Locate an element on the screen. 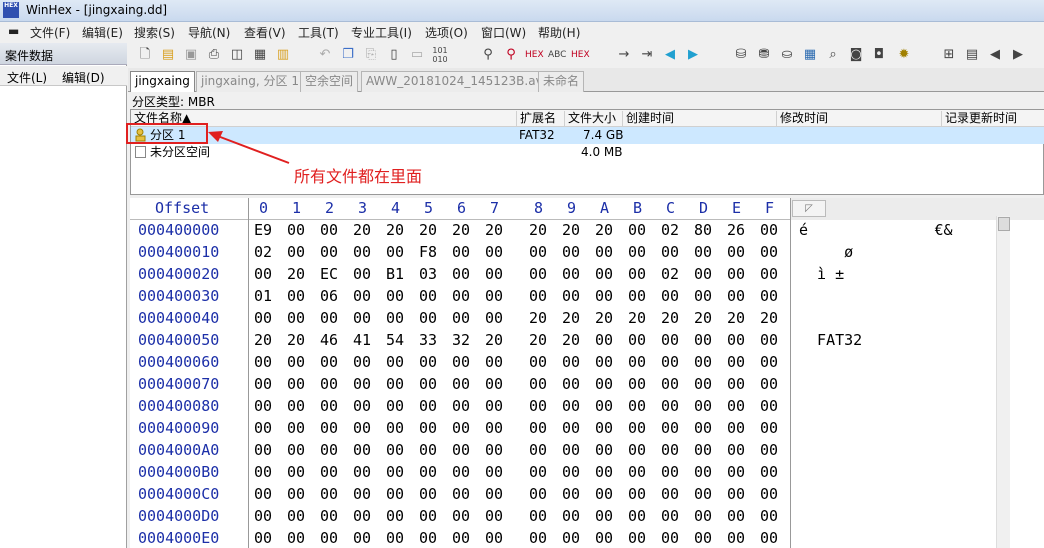  camera-icon: ◘ is located at coordinates (879, 55).